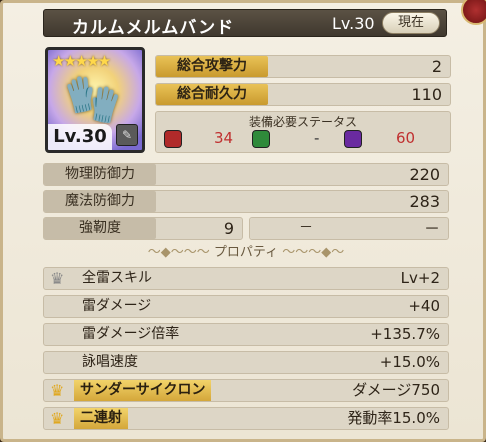 Image resolution: width=486 pixels, height=442 pixels. Describe the element at coordinates (100, 174) in the screenshot. I see `stat-label: 物理防御力` at that location.